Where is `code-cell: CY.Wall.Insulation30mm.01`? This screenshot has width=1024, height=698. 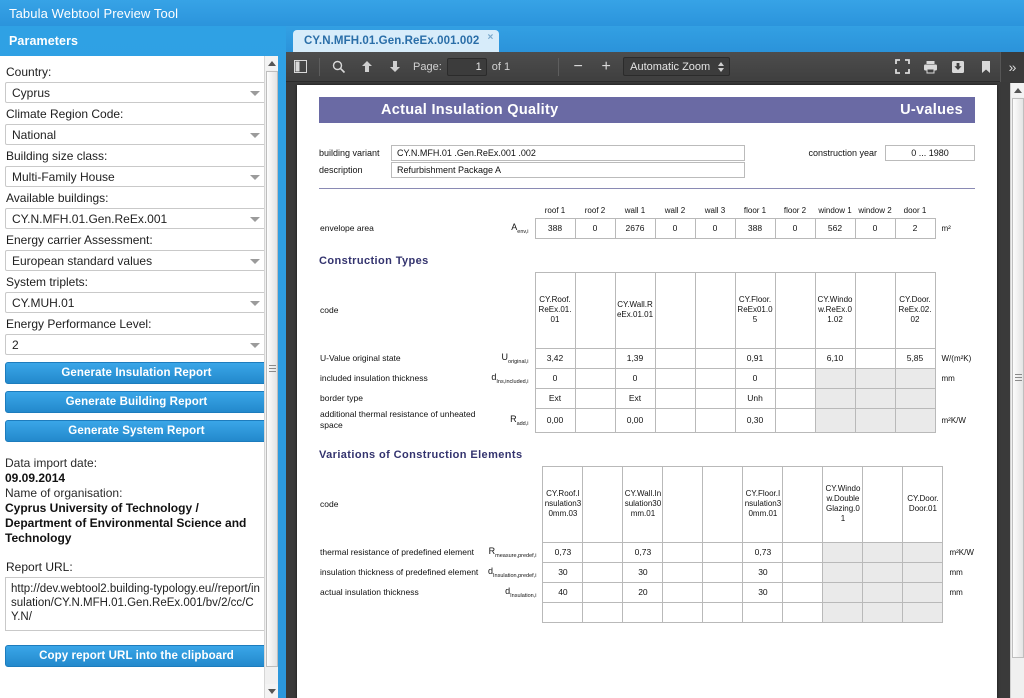 code-cell: CY.Wall.Insulation30mm.01 is located at coordinates (643, 504).